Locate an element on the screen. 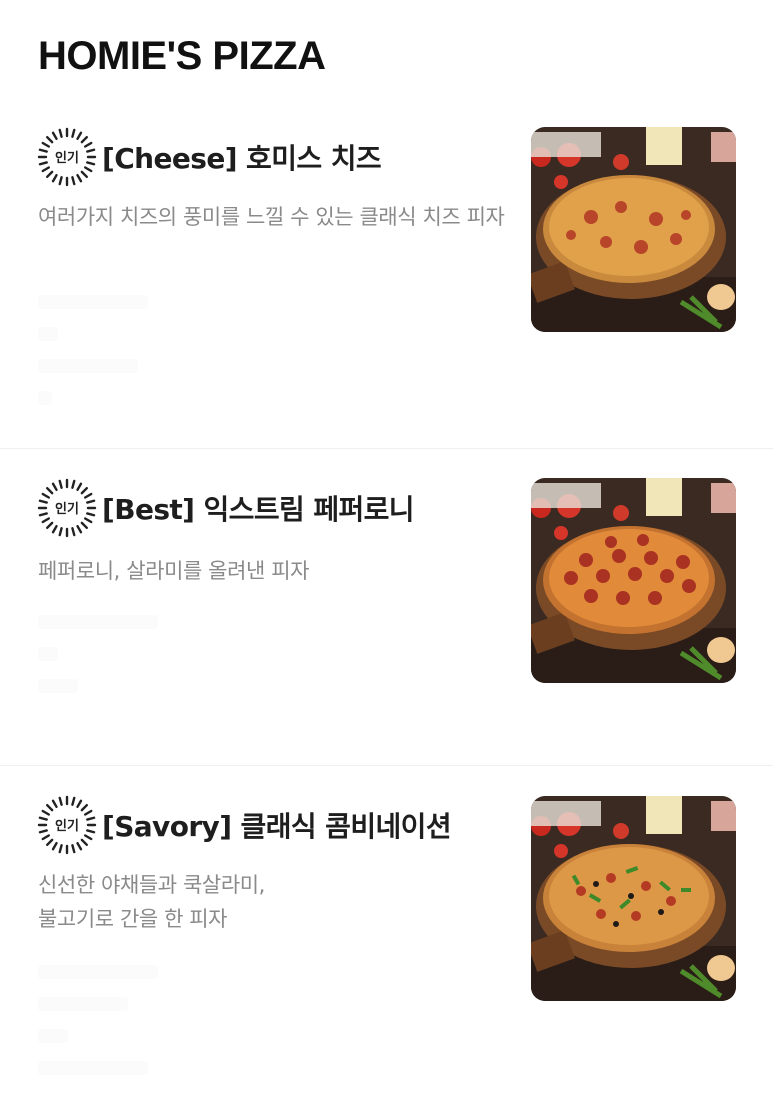 The width and height of the screenshot is (773, 1101). menu-item-name: [Best] 익스트림 페퍼로니 is located at coordinates (258, 509).